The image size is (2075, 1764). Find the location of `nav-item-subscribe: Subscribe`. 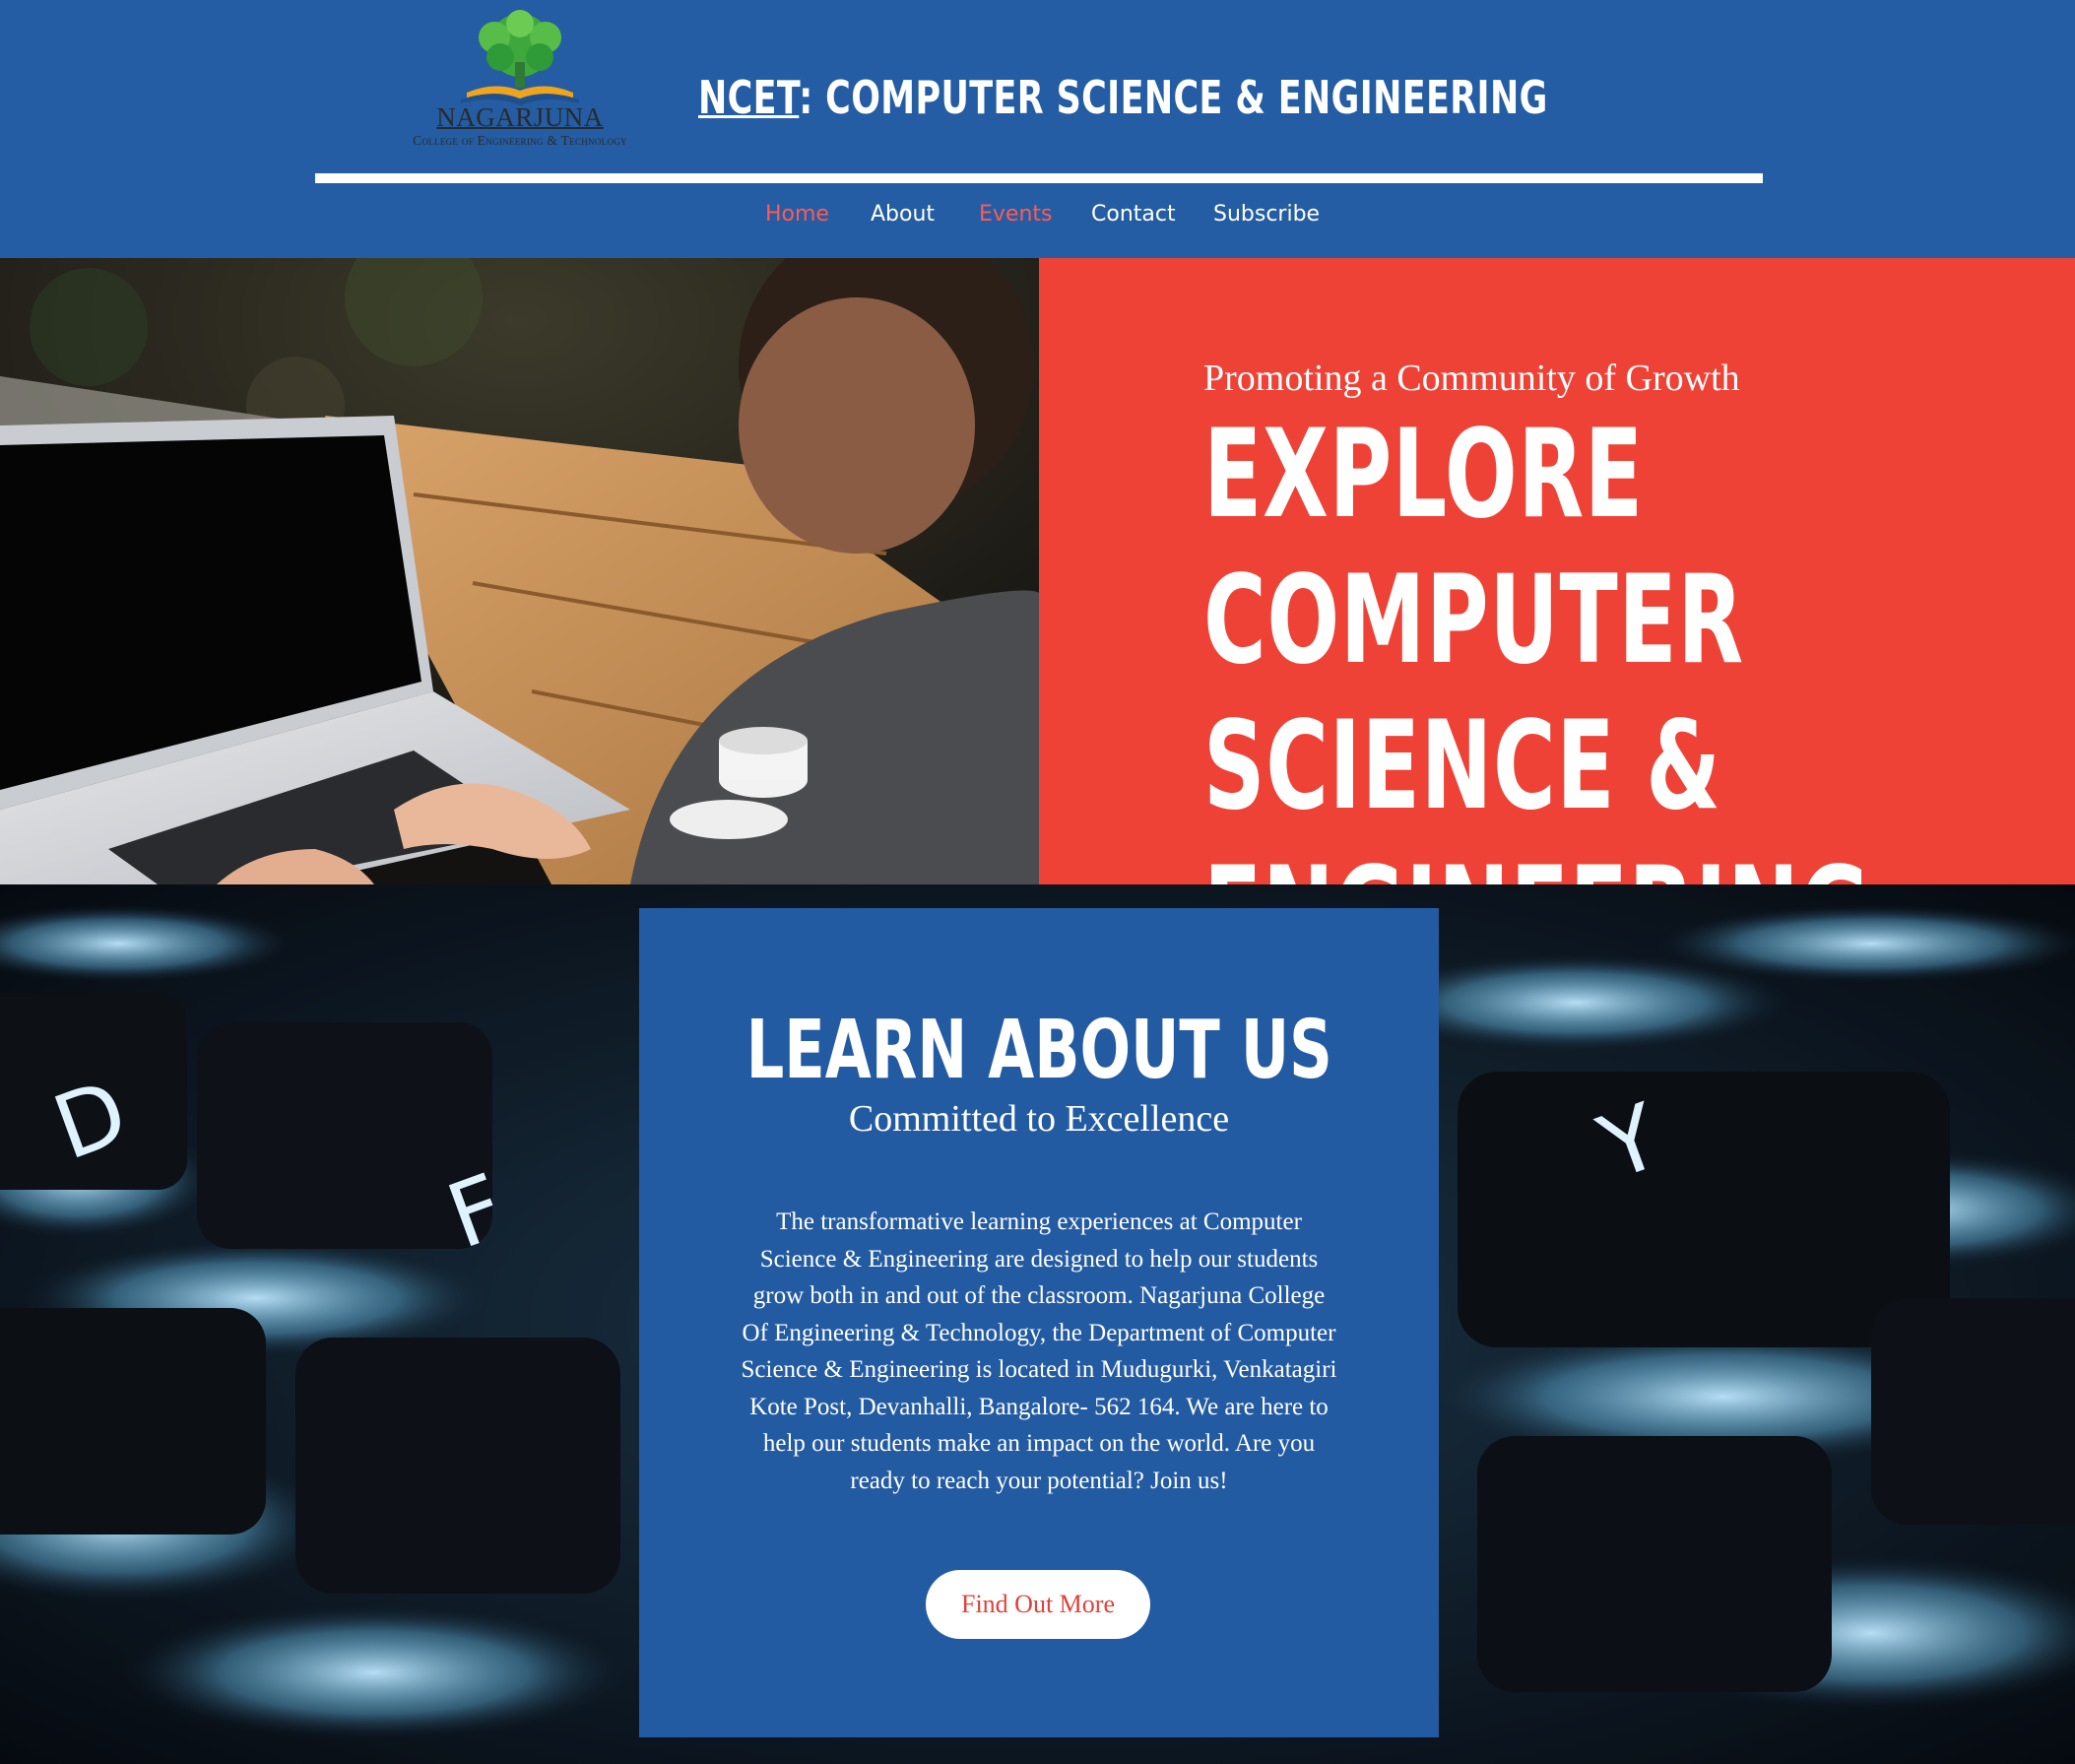

nav-item-subscribe: Subscribe is located at coordinates (1266, 215).